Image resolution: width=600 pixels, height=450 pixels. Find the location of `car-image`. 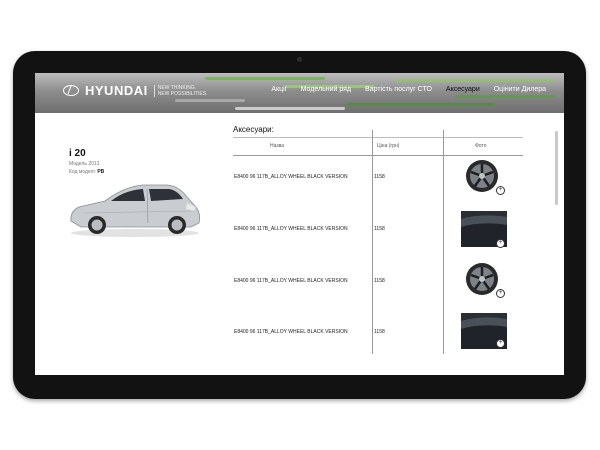

car-image is located at coordinates (135, 210).